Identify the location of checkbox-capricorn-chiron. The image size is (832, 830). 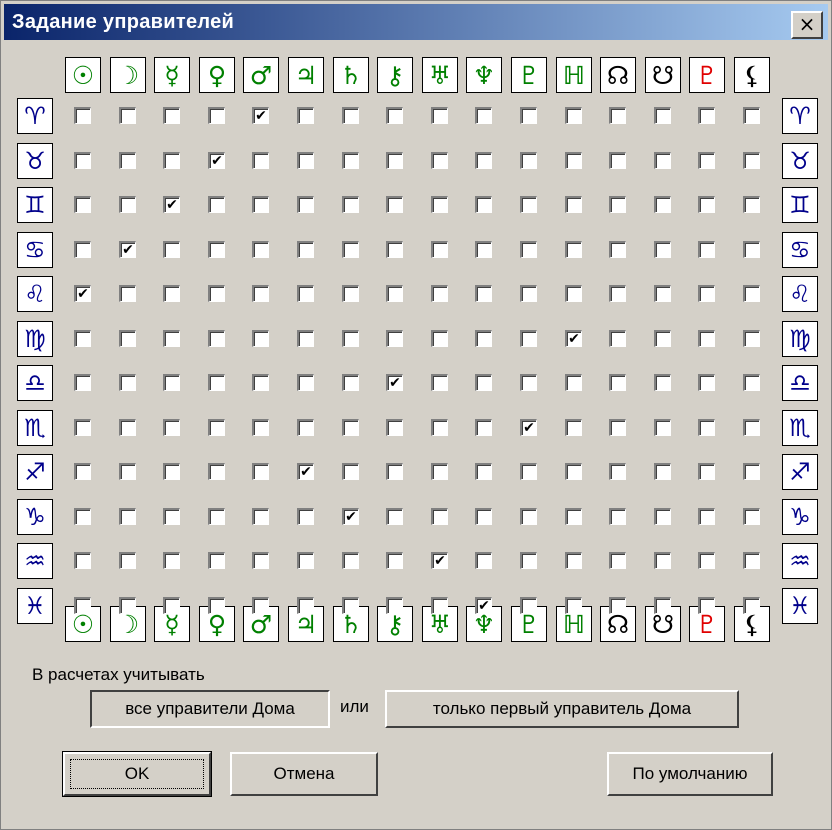
(394, 516).